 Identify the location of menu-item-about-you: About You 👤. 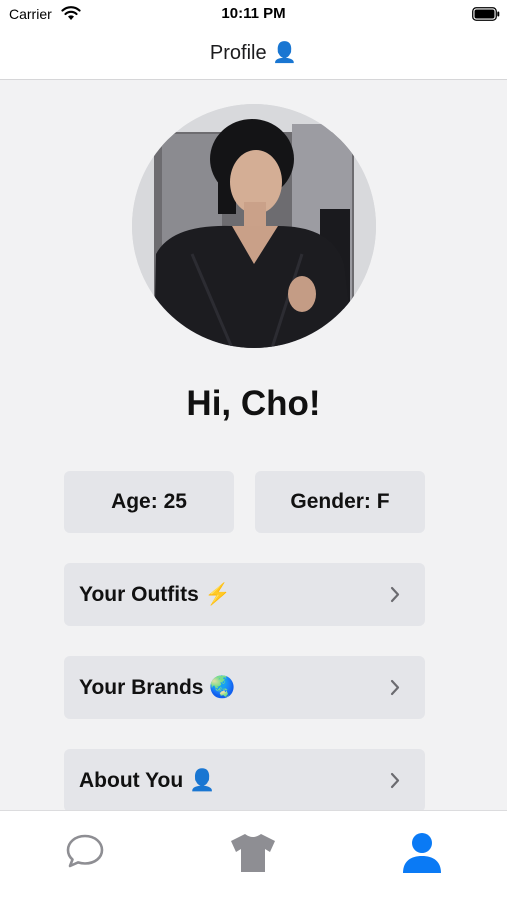
(244, 780).